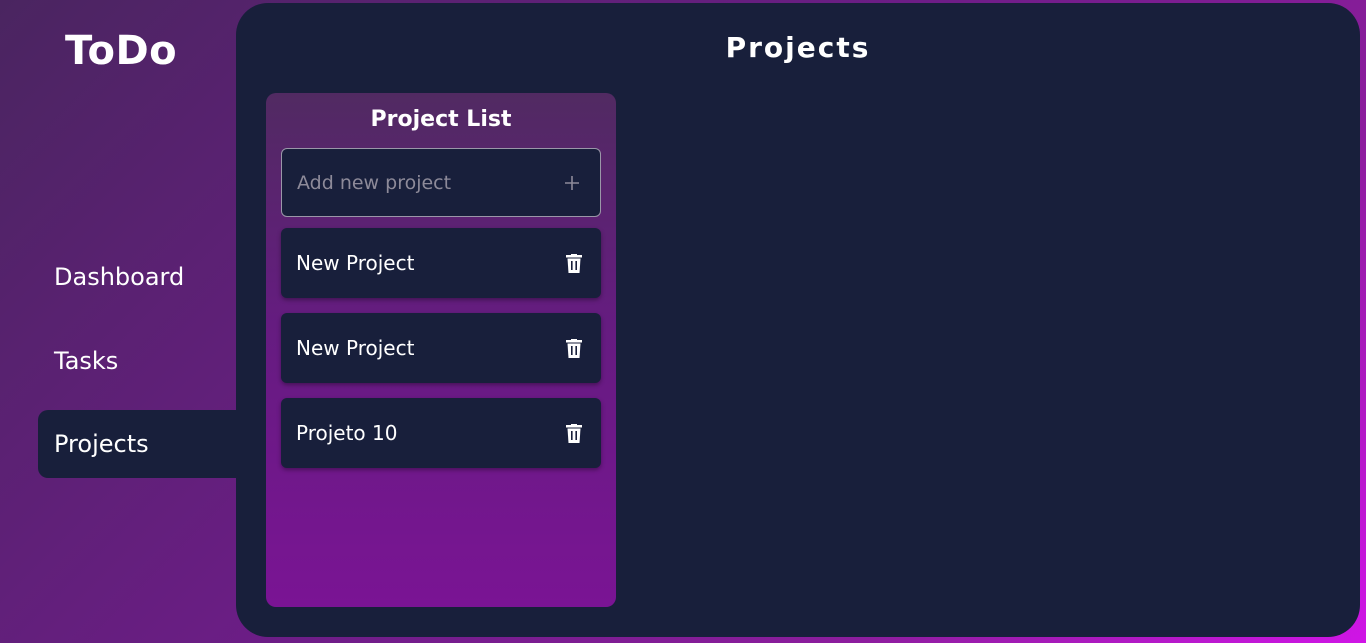 The height and width of the screenshot is (643, 1366). I want to click on sidebar-item-tasks: Tasks, so click(137, 361).